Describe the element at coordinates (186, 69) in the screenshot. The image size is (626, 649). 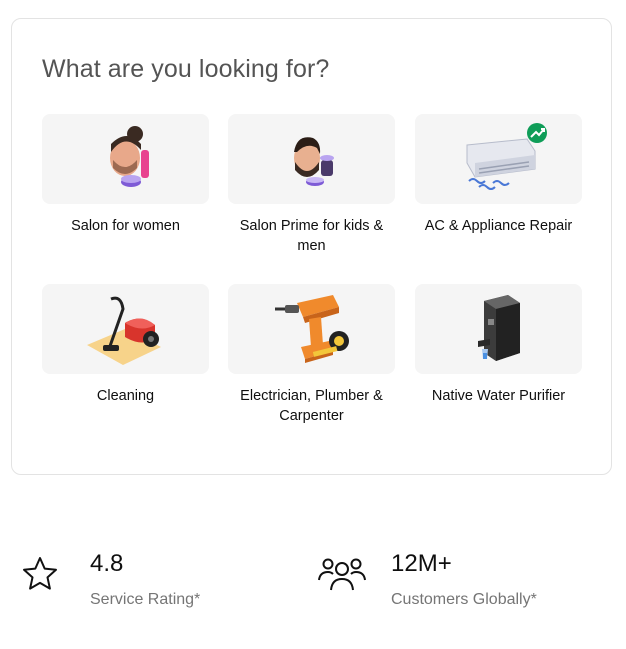
I see `section-title: What are you looking for?` at that location.